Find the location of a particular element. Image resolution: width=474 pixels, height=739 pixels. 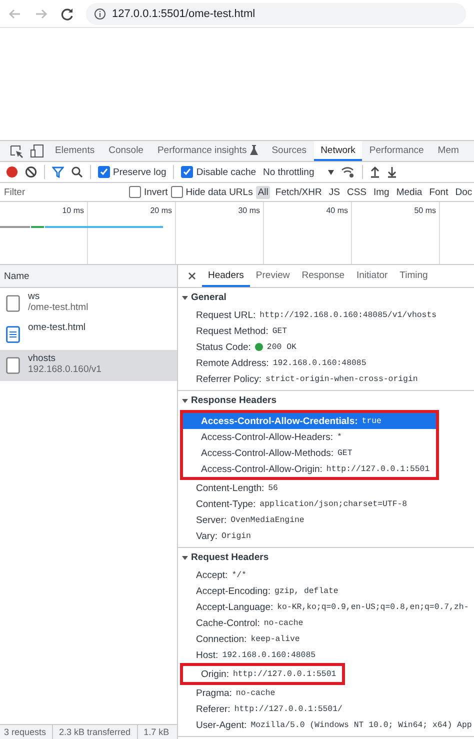

section-header: Request Headers is located at coordinates (326, 557).